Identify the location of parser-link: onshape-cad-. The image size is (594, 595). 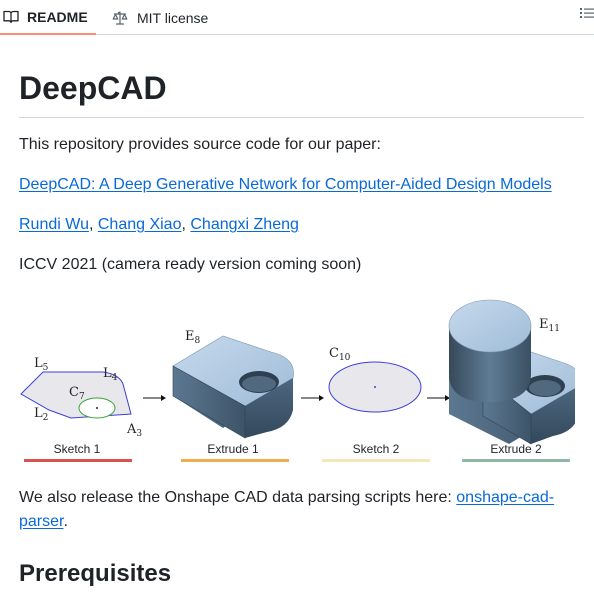
(505, 497).